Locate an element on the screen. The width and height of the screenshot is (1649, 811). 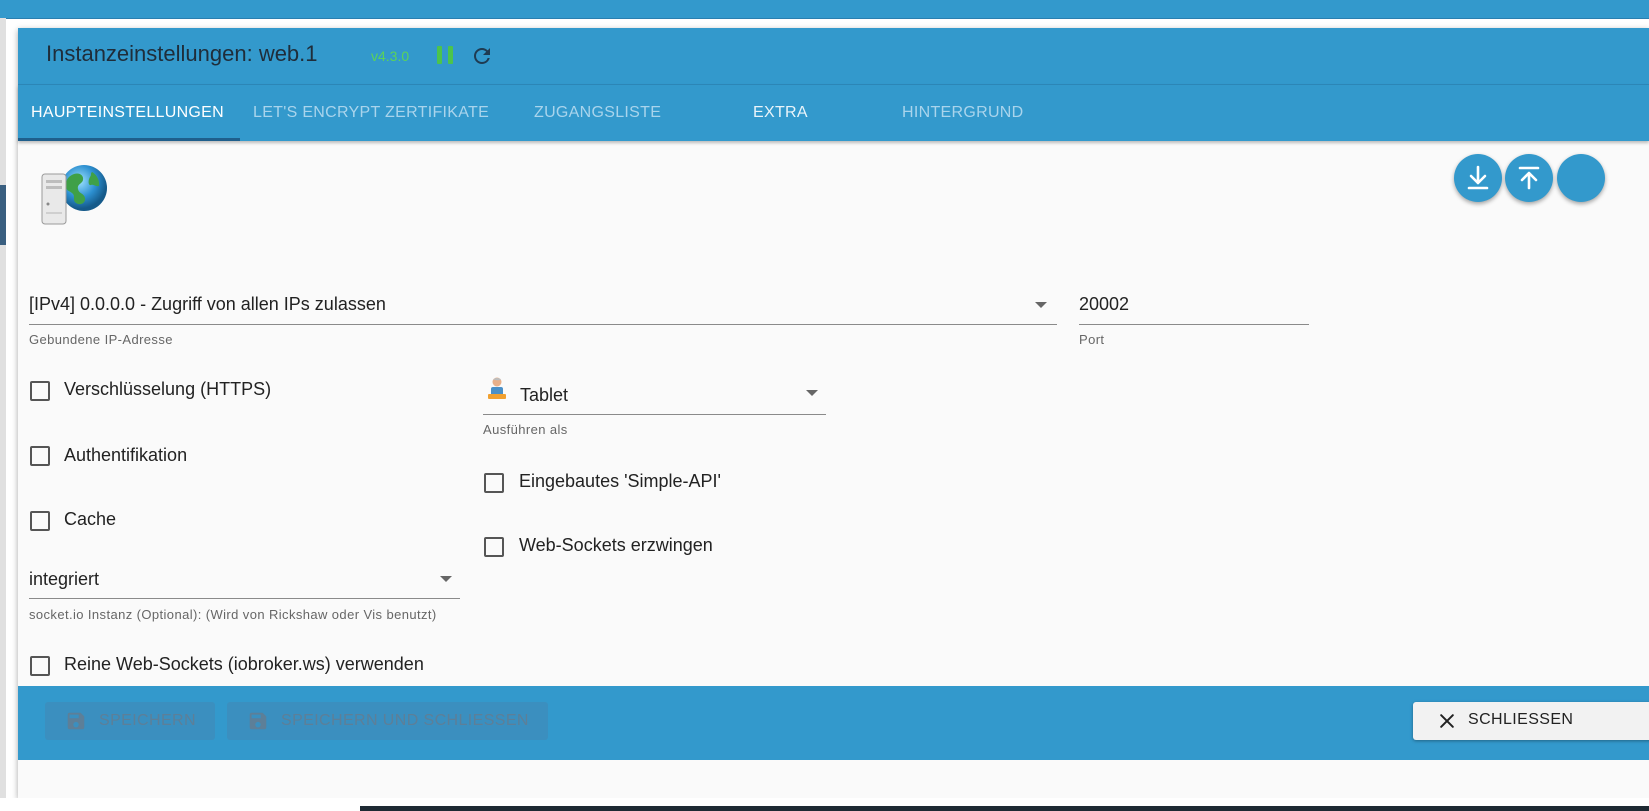
save-and-close-button: SPEICHERN UND SCHLIESSEN is located at coordinates (387, 721).